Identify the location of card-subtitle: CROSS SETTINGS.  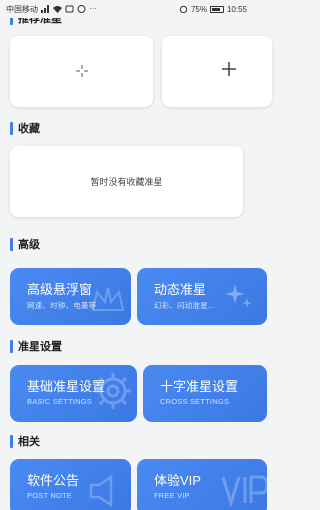
(195, 401).